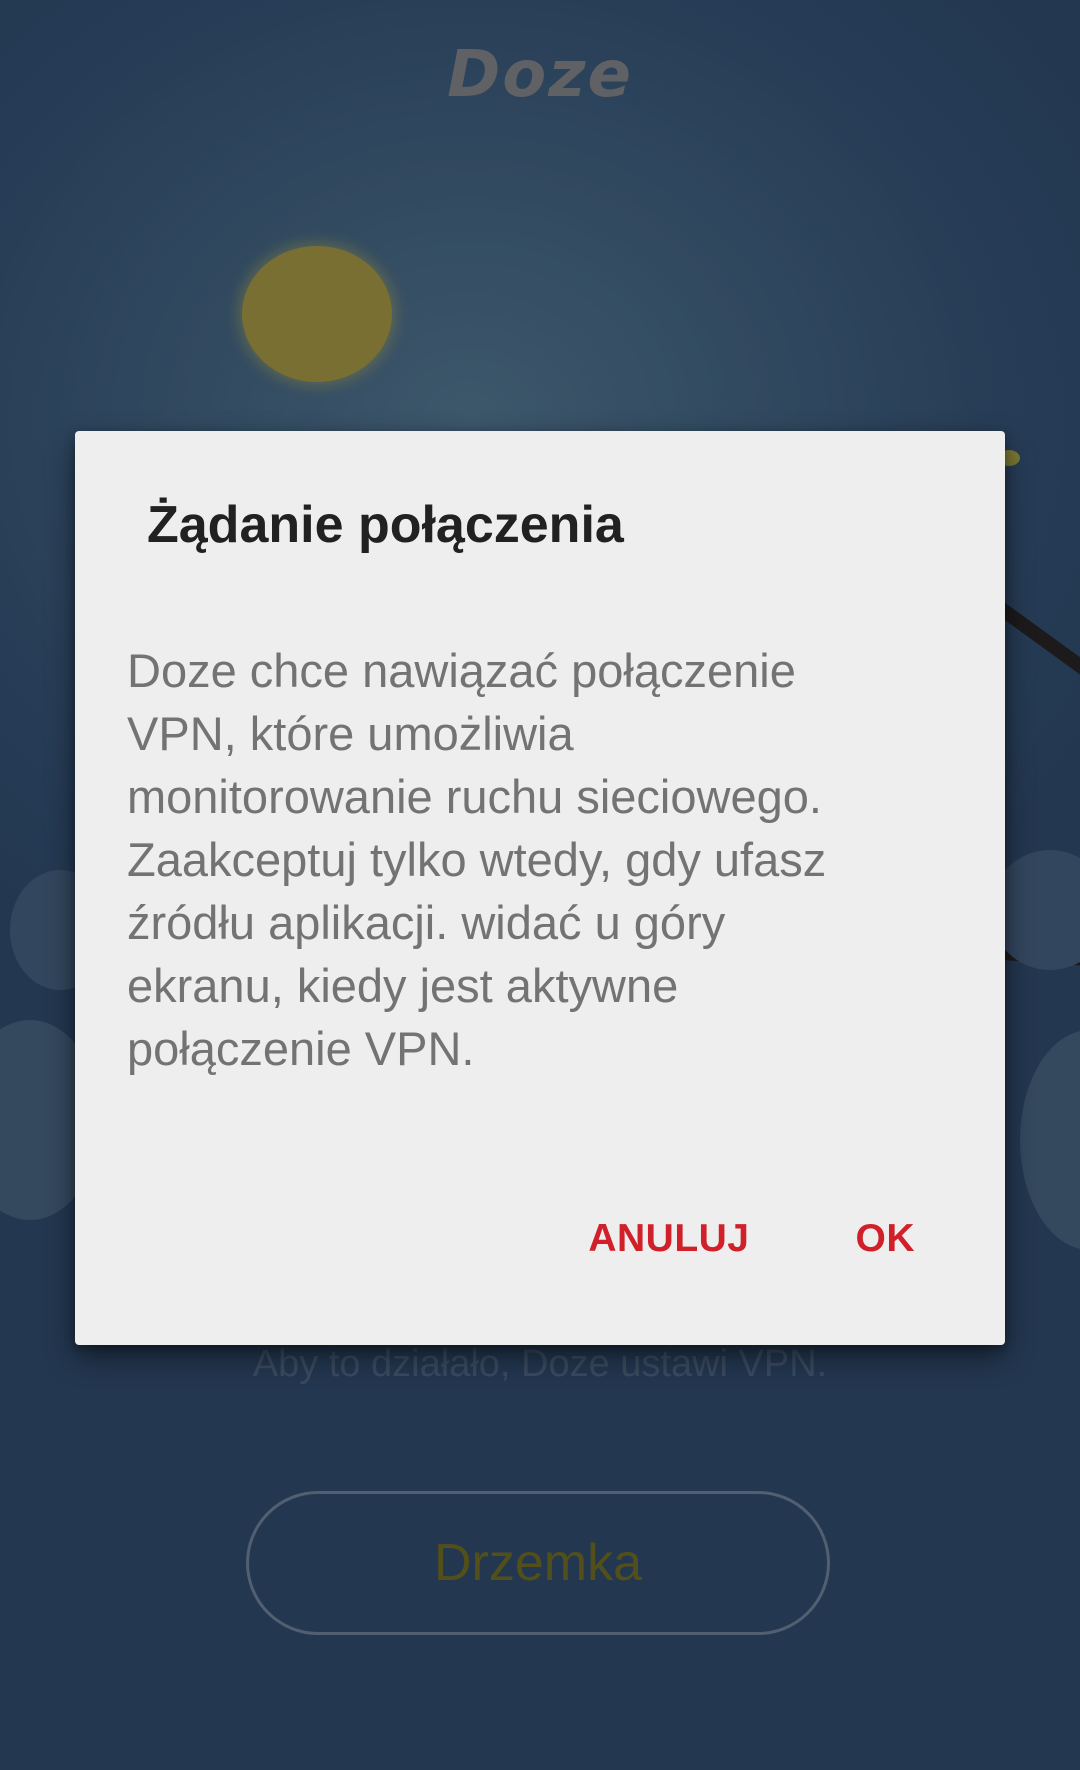 The width and height of the screenshot is (1080, 1770). Describe the element at coordinates (474, 796) in the screenshot. I see `dialog-message-line: monitorowanie ruchu sieciowego.` at that location.